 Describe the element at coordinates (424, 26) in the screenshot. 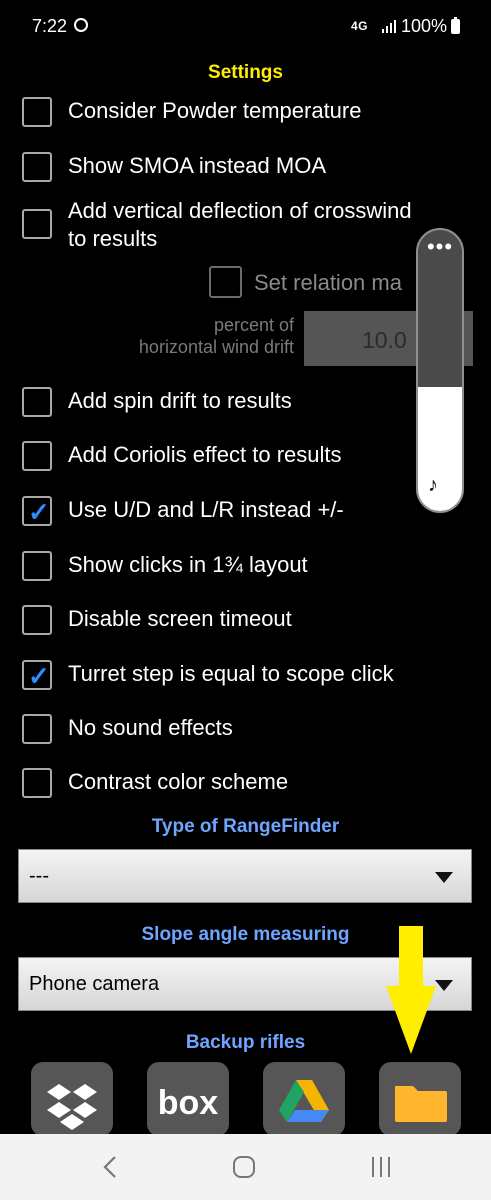

I see `battery-percent: 100%` at that location.